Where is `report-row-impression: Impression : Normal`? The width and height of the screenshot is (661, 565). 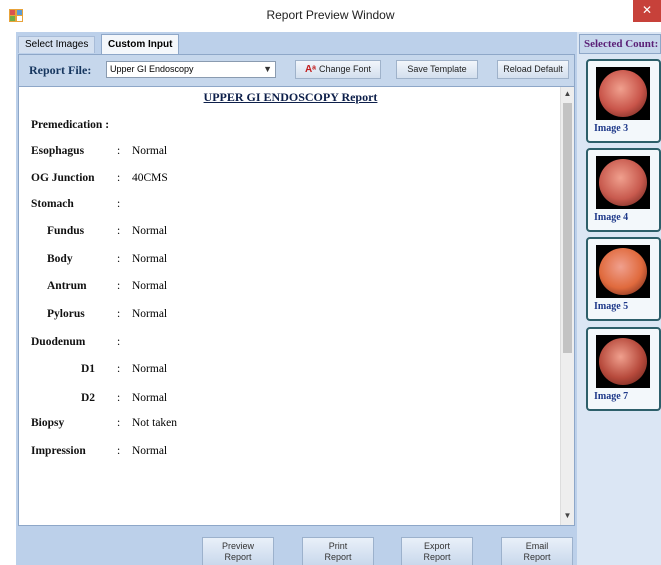 report-row-impression: Impression : Normal is located at coordinates (289, 453).